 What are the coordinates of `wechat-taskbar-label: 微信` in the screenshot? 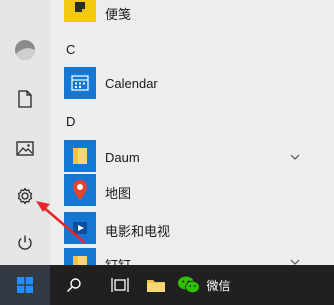 It's located at (218, 285).